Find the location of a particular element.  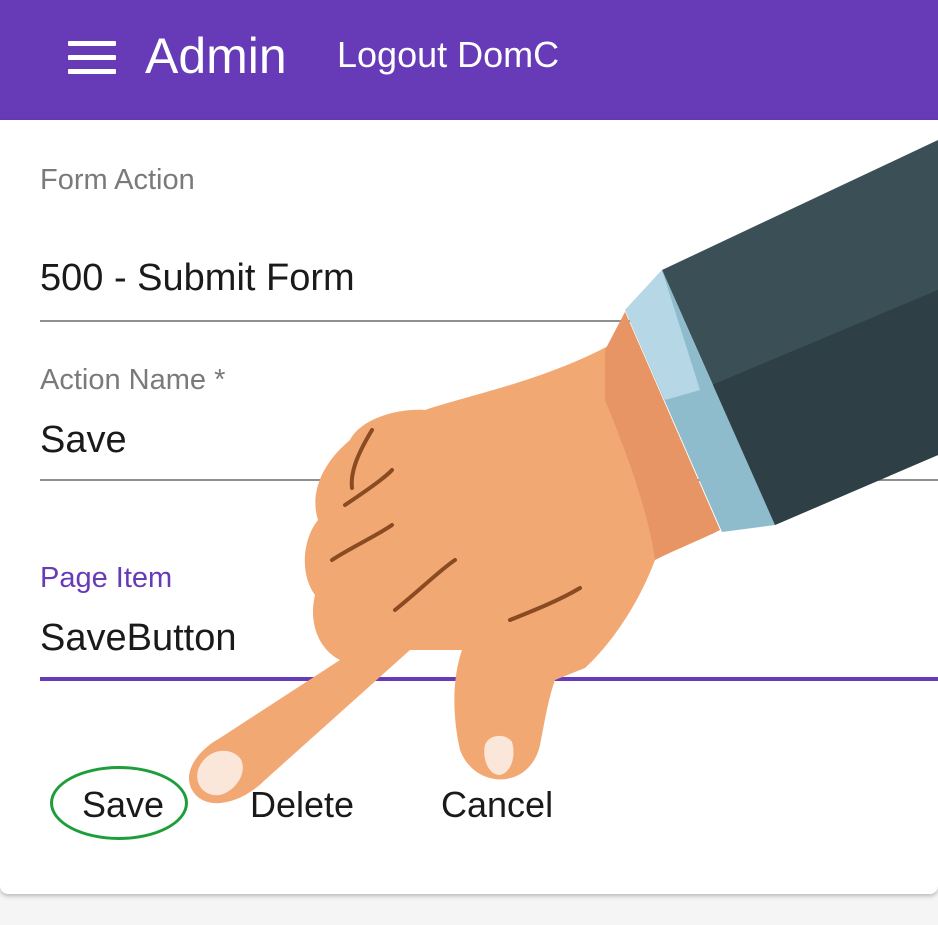

hamburger-menu-icon is located at coordinates (92, 58).